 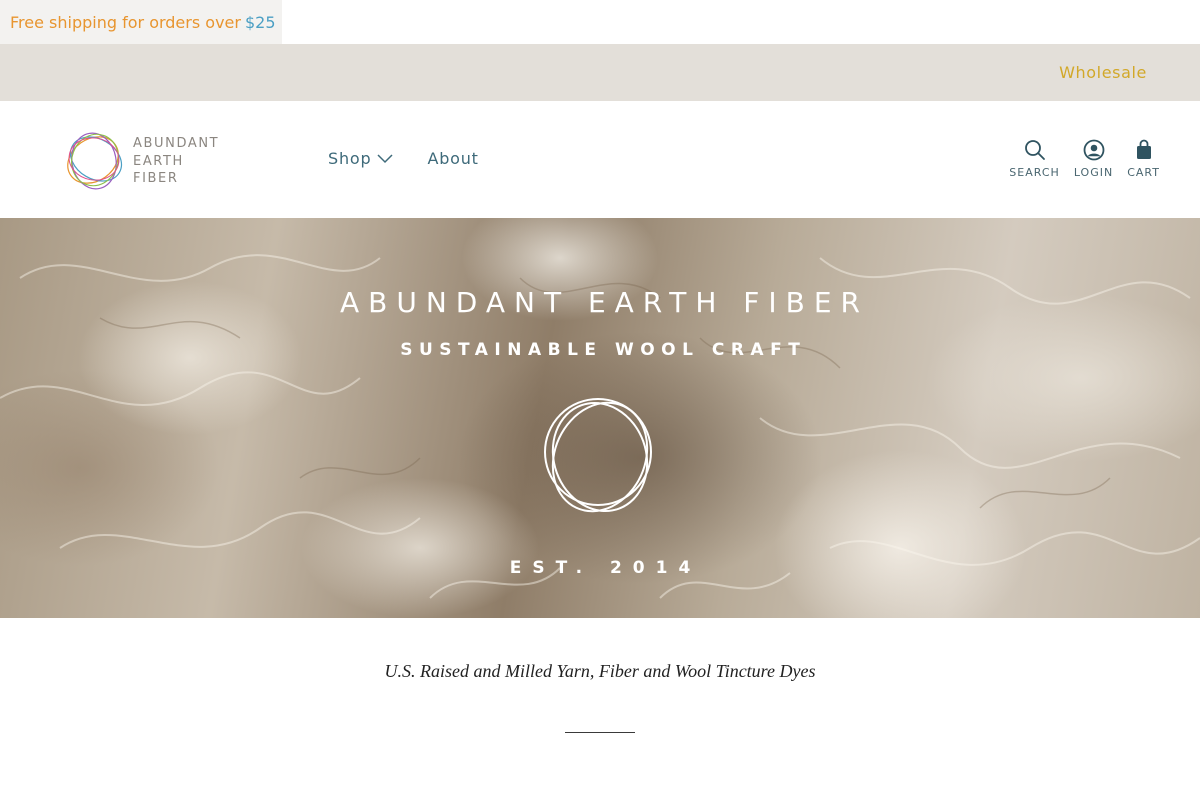 What do you see at coordinates (605, 568) in the screenshot?
I see `hero-established: EST. 2014` at bounding box center [605, 568].